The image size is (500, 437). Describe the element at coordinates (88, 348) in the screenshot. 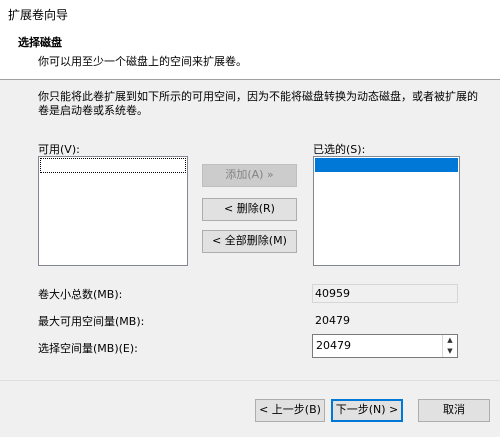

I see `select-space-label: 选择空间量(MB)(E):` at that location.